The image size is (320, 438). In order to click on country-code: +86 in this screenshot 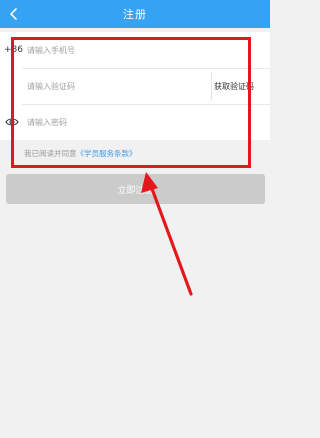, I will do `click(13, 50)`.